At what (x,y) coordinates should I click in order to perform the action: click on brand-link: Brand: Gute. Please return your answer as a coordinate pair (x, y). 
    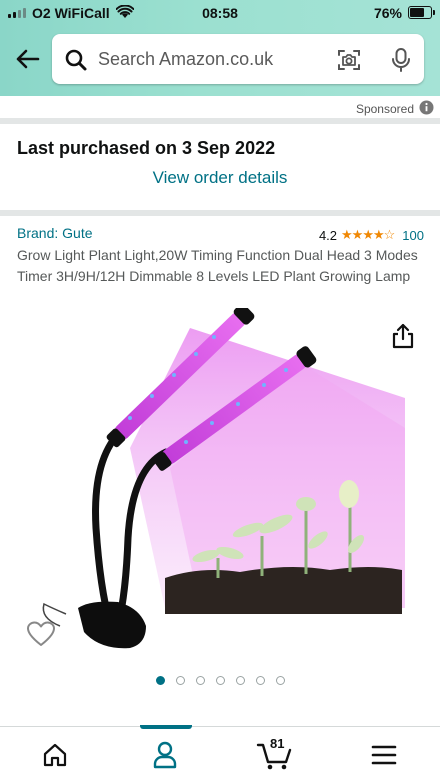
    Looking at the image, I should click on (55, 233).